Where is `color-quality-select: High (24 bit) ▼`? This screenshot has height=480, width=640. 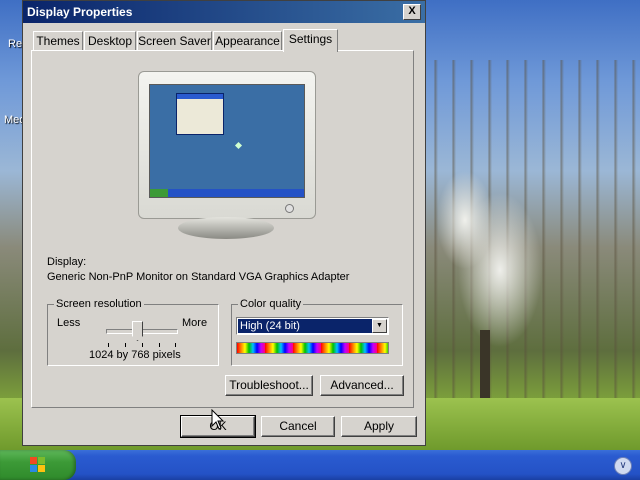 color-quality-select: High (24 bit) ▼ is located at coordinates (312, 326).